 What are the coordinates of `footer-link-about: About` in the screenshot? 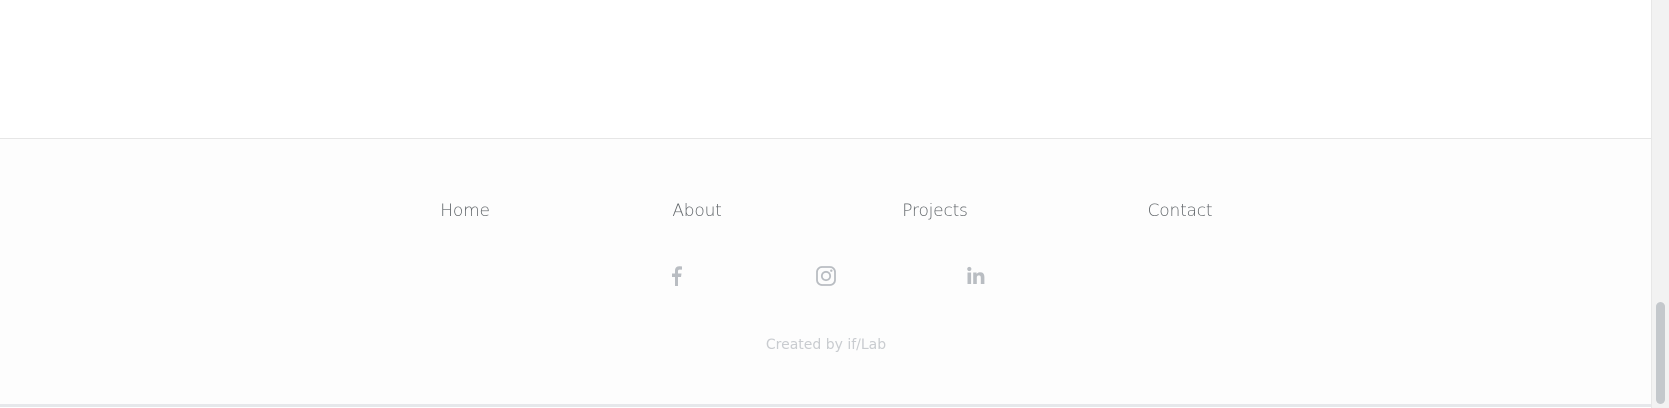 It's located at (696, 211).